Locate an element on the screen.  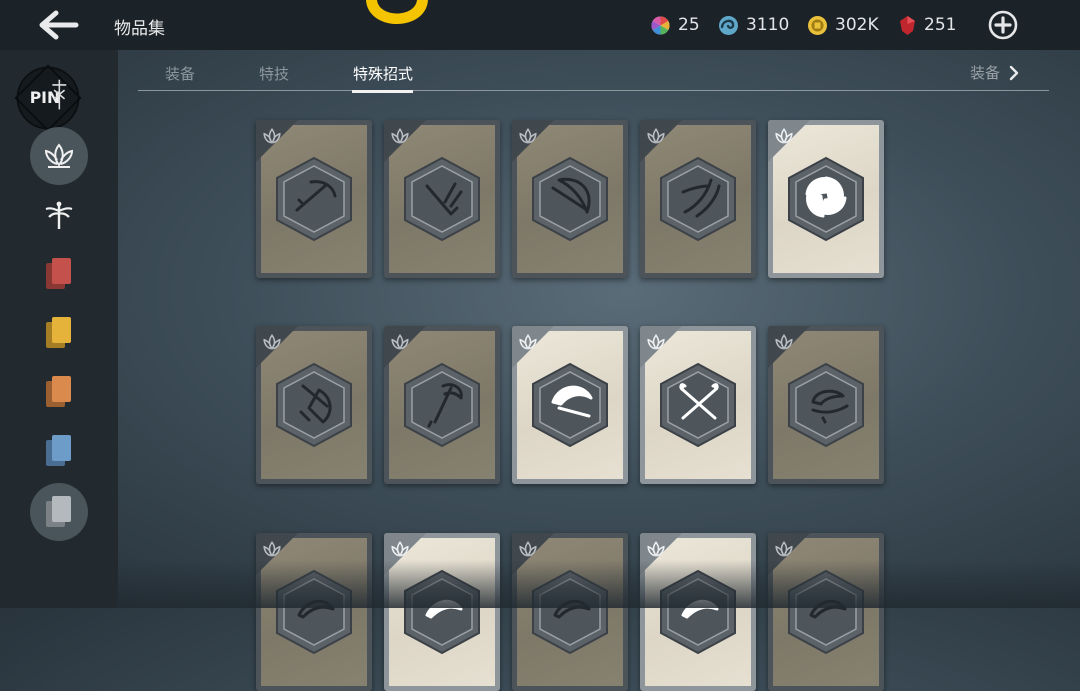
kama-icon is located at coordinates (442, 405).